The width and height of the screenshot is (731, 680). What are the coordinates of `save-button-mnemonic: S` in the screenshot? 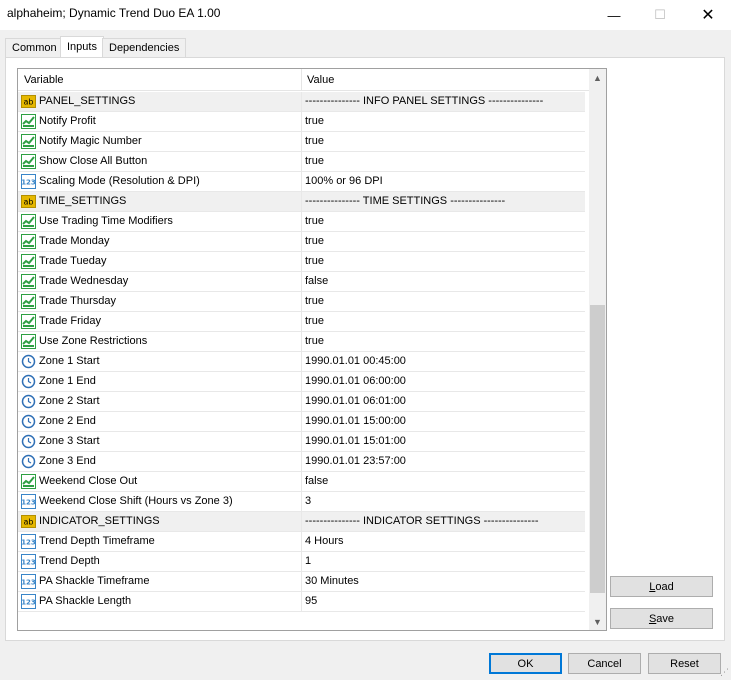 It's located at (652, 618).